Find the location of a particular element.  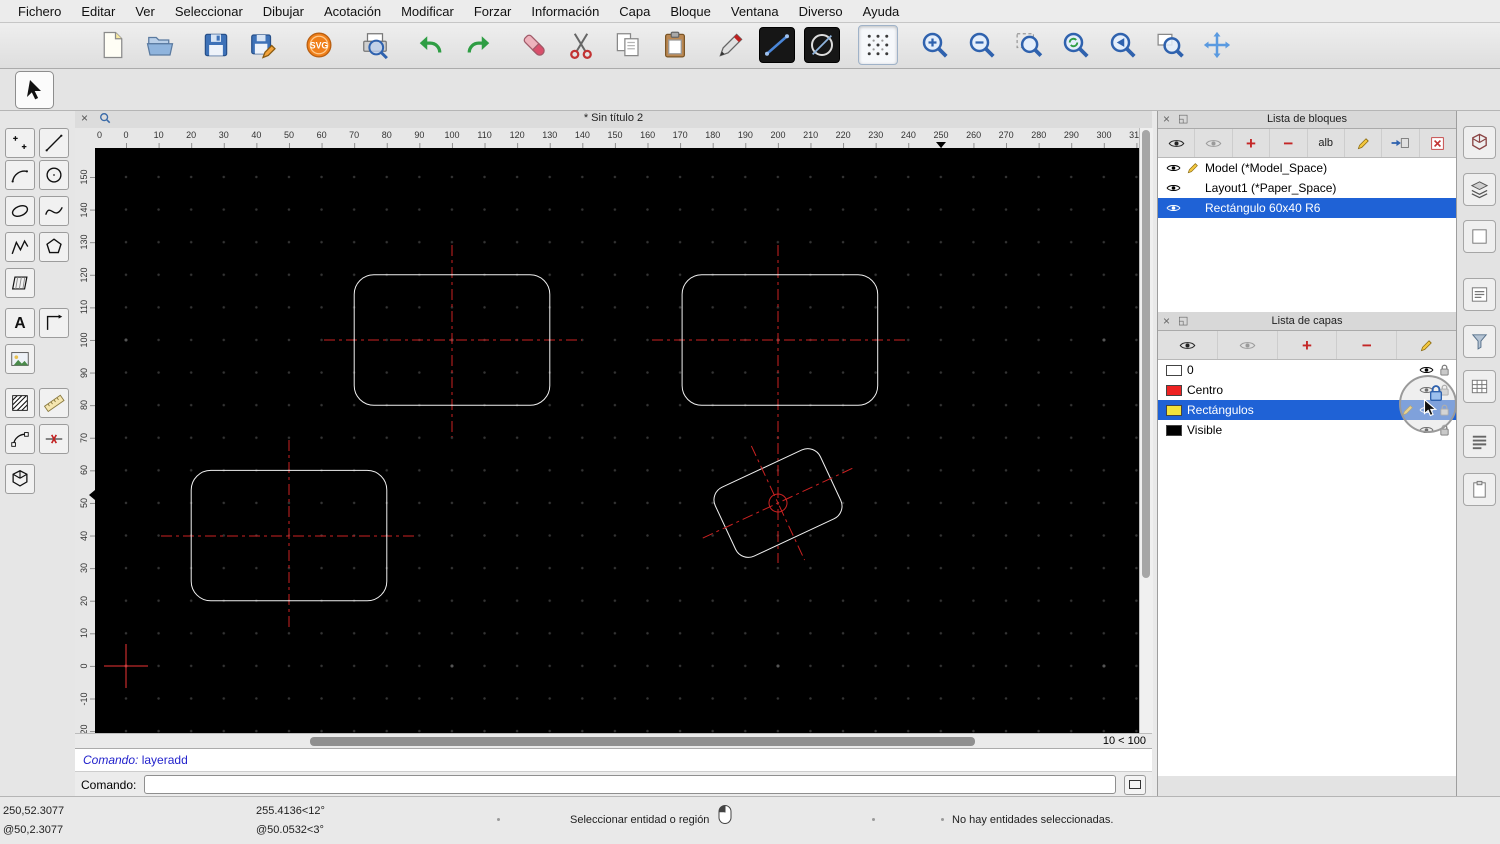

dock-library-button is located at coordinates (1479, 236).